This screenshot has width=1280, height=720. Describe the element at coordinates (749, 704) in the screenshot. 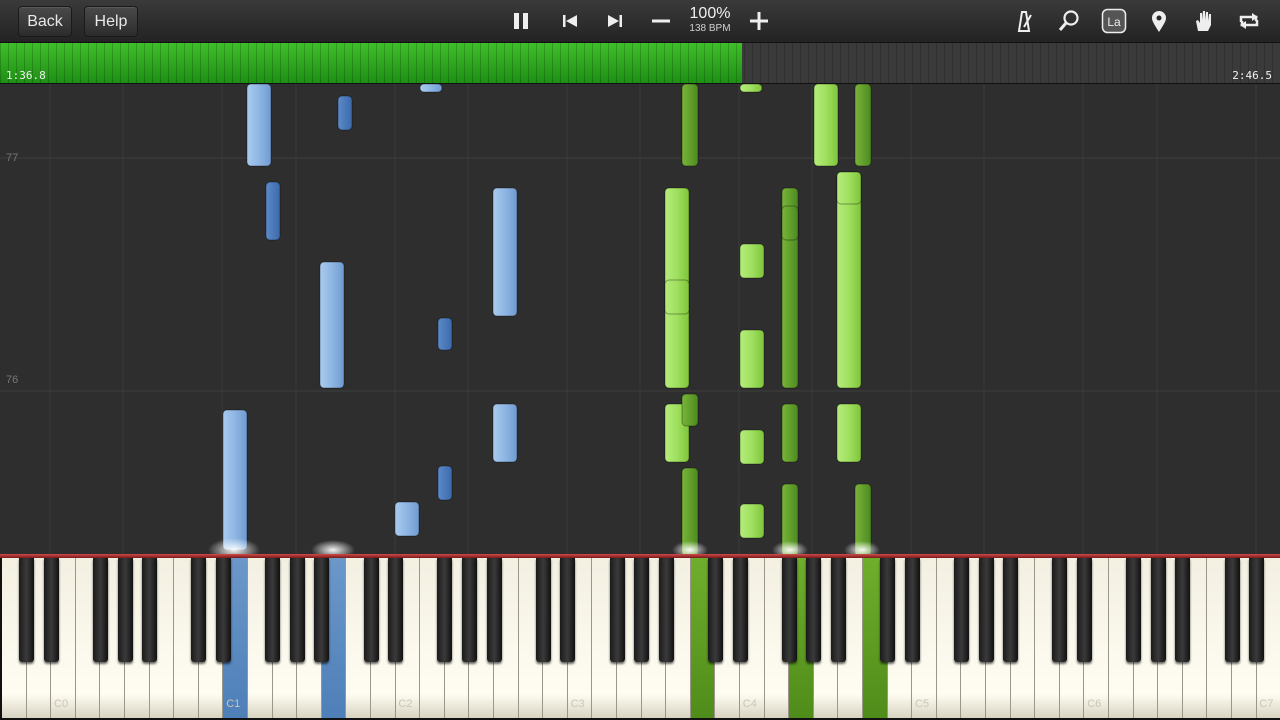

I see `octave-label: C4` at that location.